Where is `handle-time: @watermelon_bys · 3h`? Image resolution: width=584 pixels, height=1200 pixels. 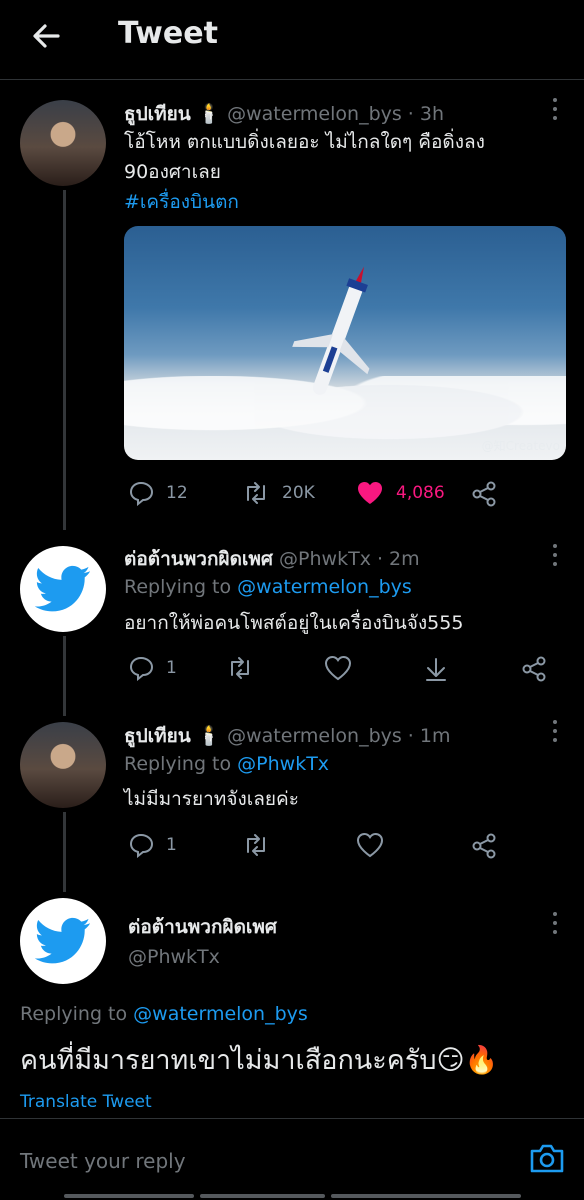 handle-time: @watermelon_bys · 3h is located at coordinates (335, 114).